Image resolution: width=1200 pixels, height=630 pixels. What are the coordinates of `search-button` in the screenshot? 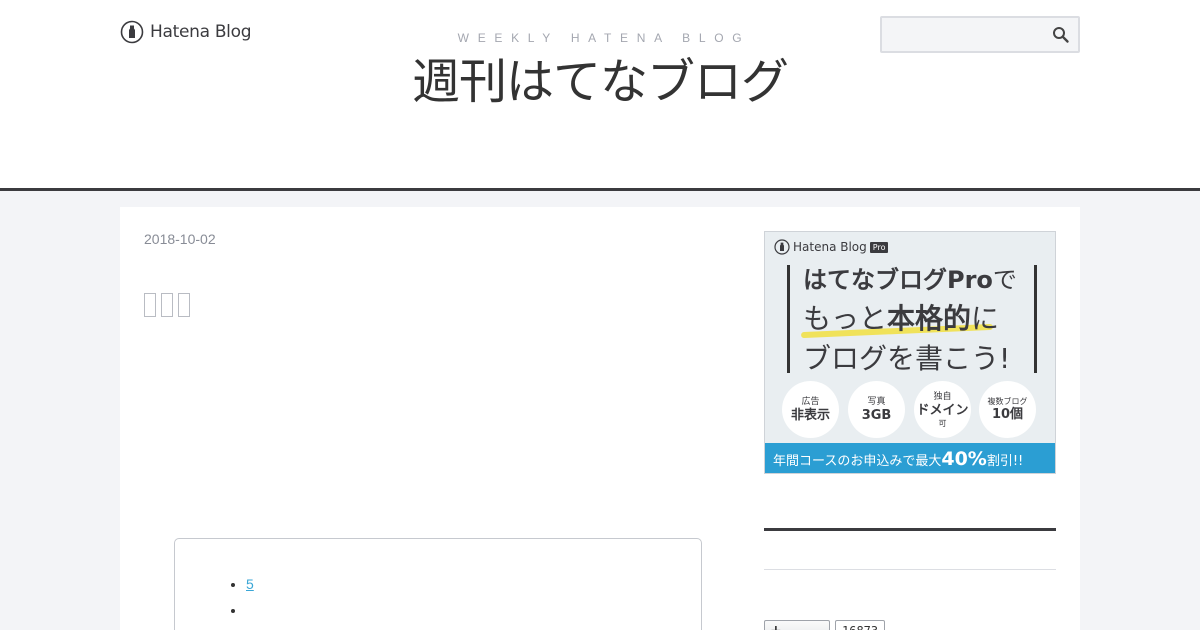 It's located at (1062, 35).